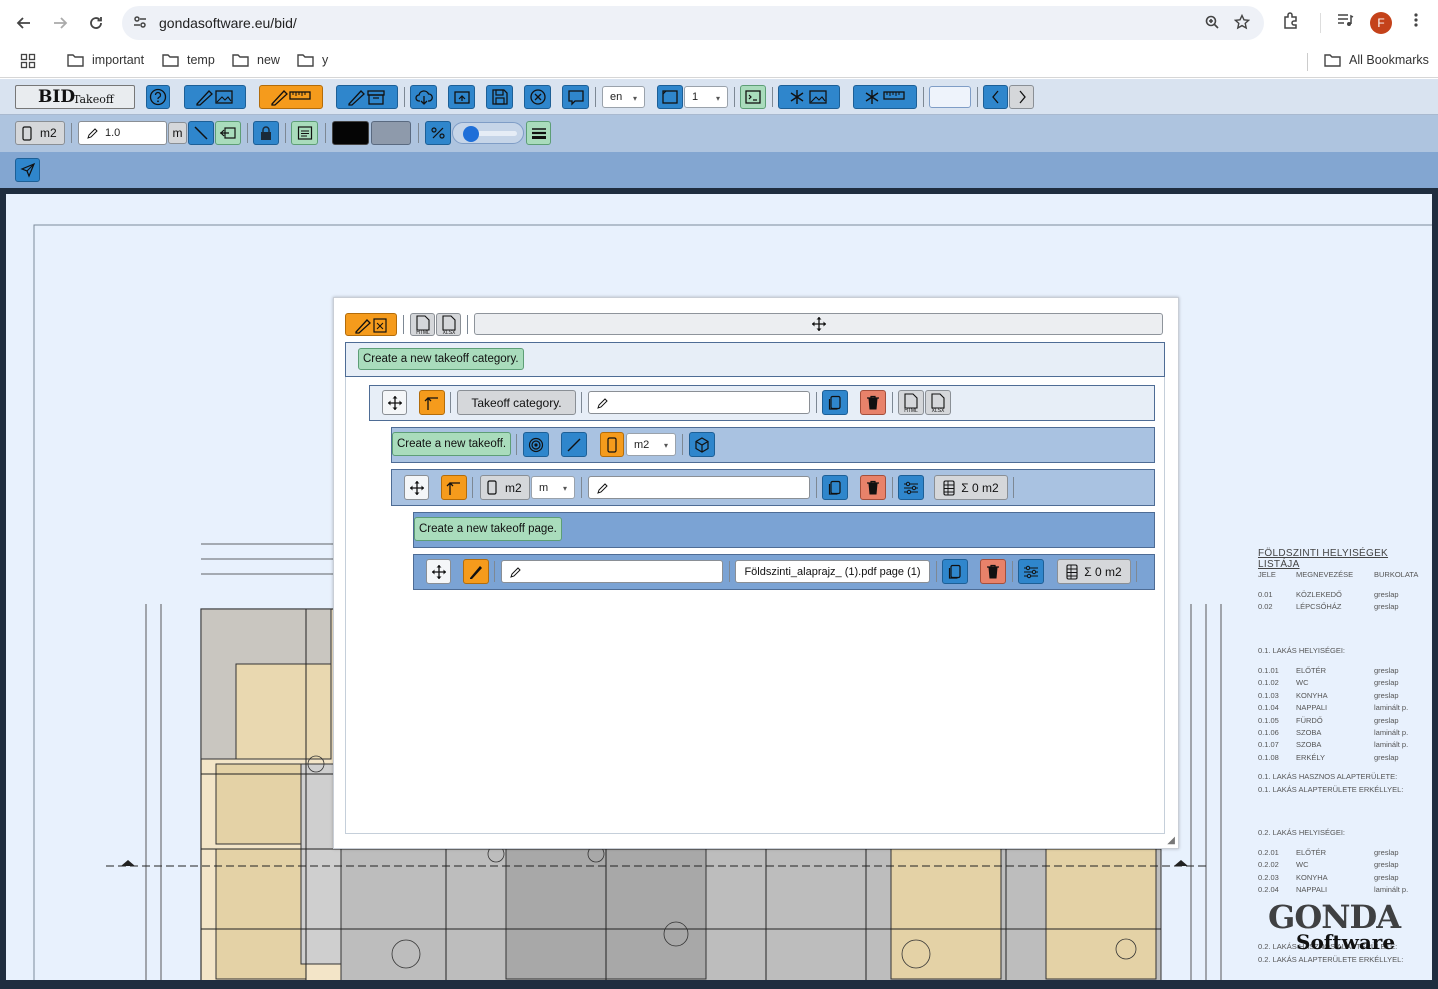 The height and width of the screenshot is (989, 1438). Describe the element at coordinates (312, 60) in the screenshot. I see `bookmark-y: y` at that location.